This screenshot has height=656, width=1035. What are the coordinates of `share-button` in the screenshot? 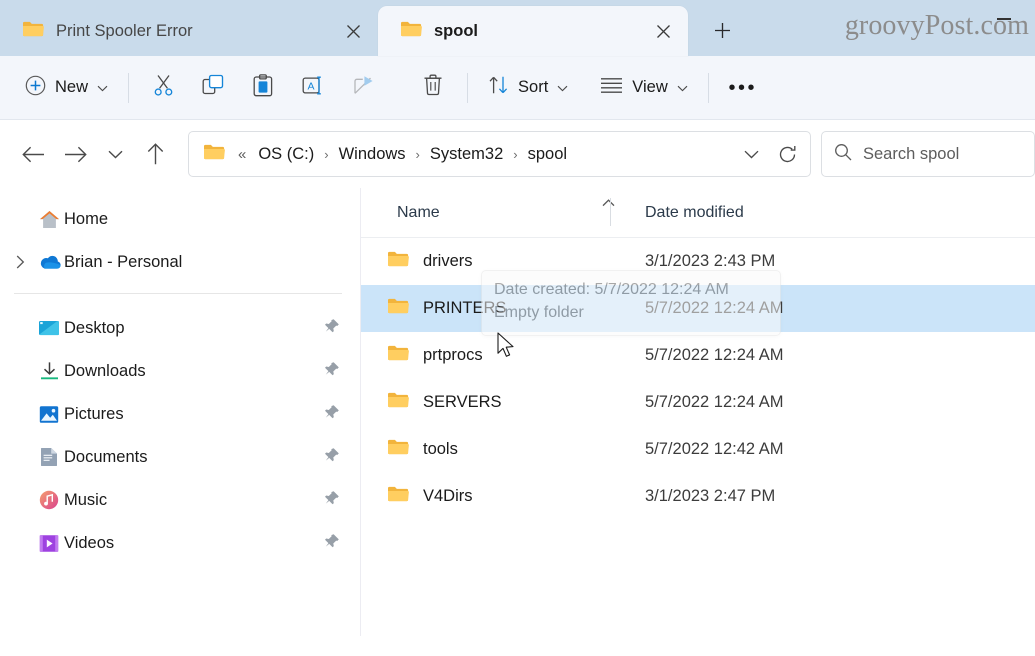 It's located at (363, 88).